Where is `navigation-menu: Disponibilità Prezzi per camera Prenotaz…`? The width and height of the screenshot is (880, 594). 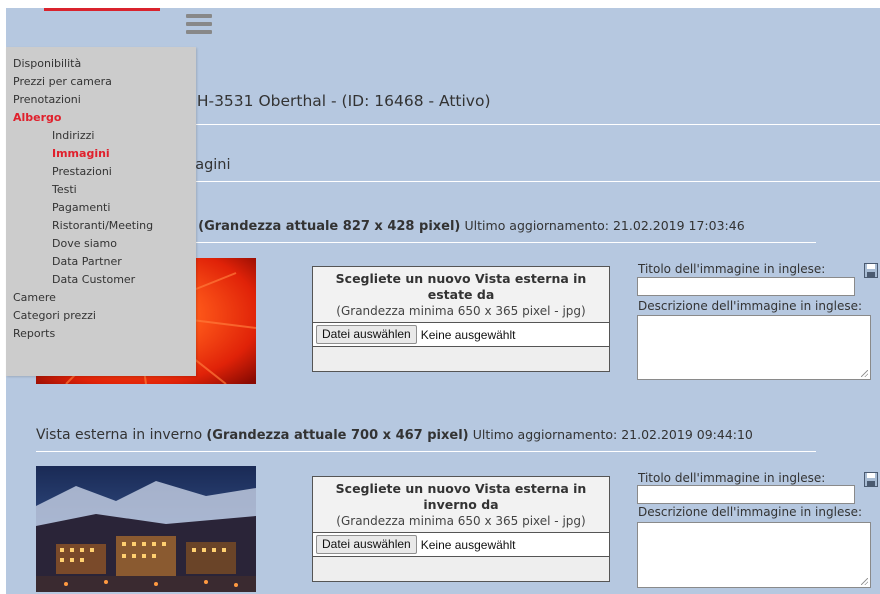
navigation-menu: Disponibilità Prezzi per camera Prenotaz… is located at coordinates (101, 211).